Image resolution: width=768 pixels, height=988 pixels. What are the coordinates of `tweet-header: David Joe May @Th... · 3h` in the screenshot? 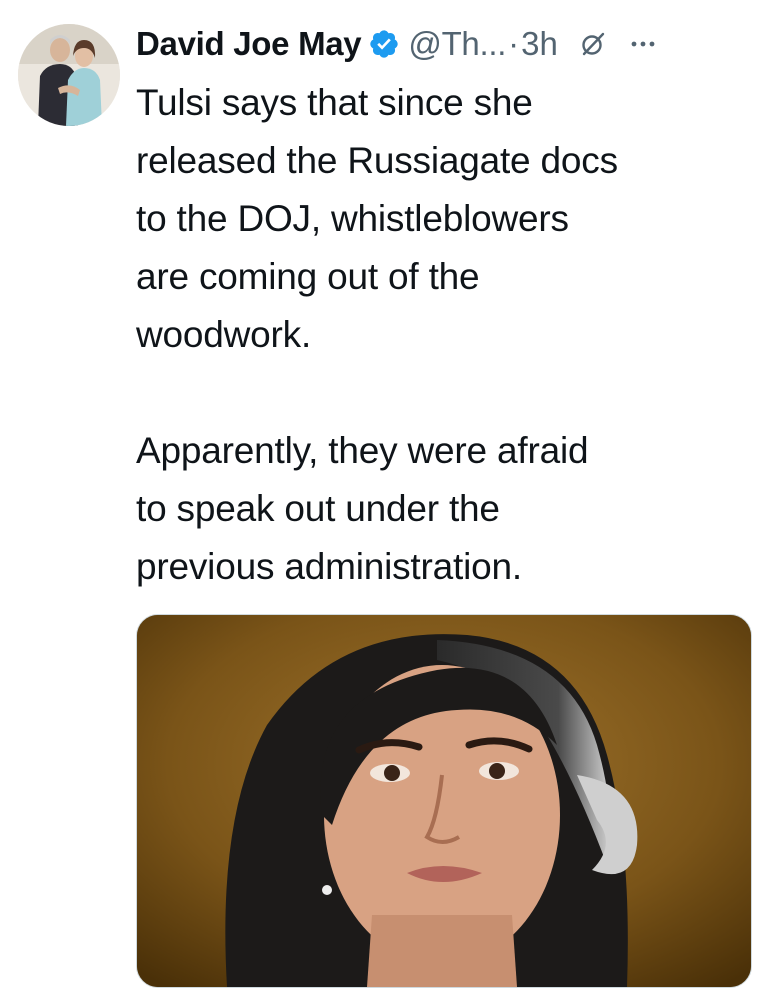 It's located at (446, 44).